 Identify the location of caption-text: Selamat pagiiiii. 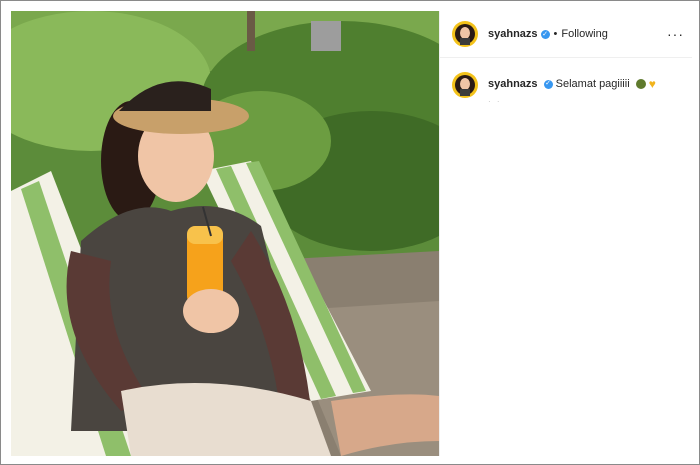
(592, 84).